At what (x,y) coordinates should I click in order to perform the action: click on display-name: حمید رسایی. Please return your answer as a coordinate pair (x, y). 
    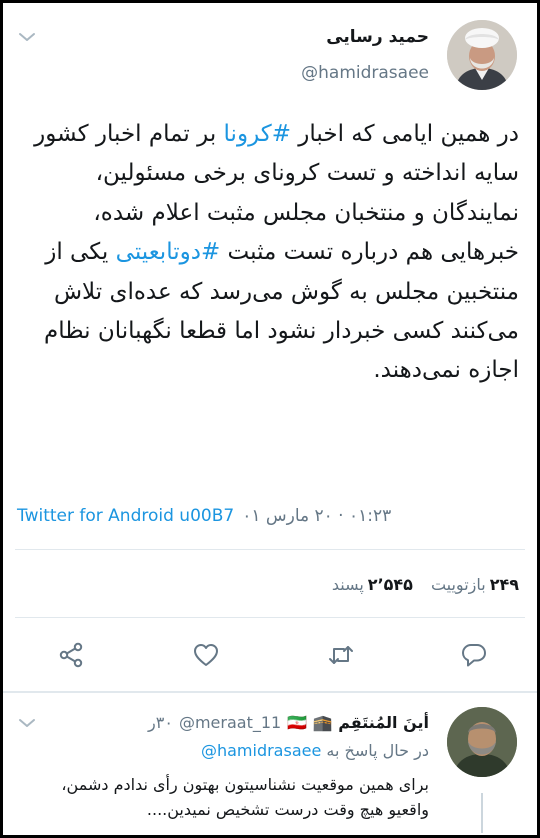
    Looking at the image, I should click on (377, 37).